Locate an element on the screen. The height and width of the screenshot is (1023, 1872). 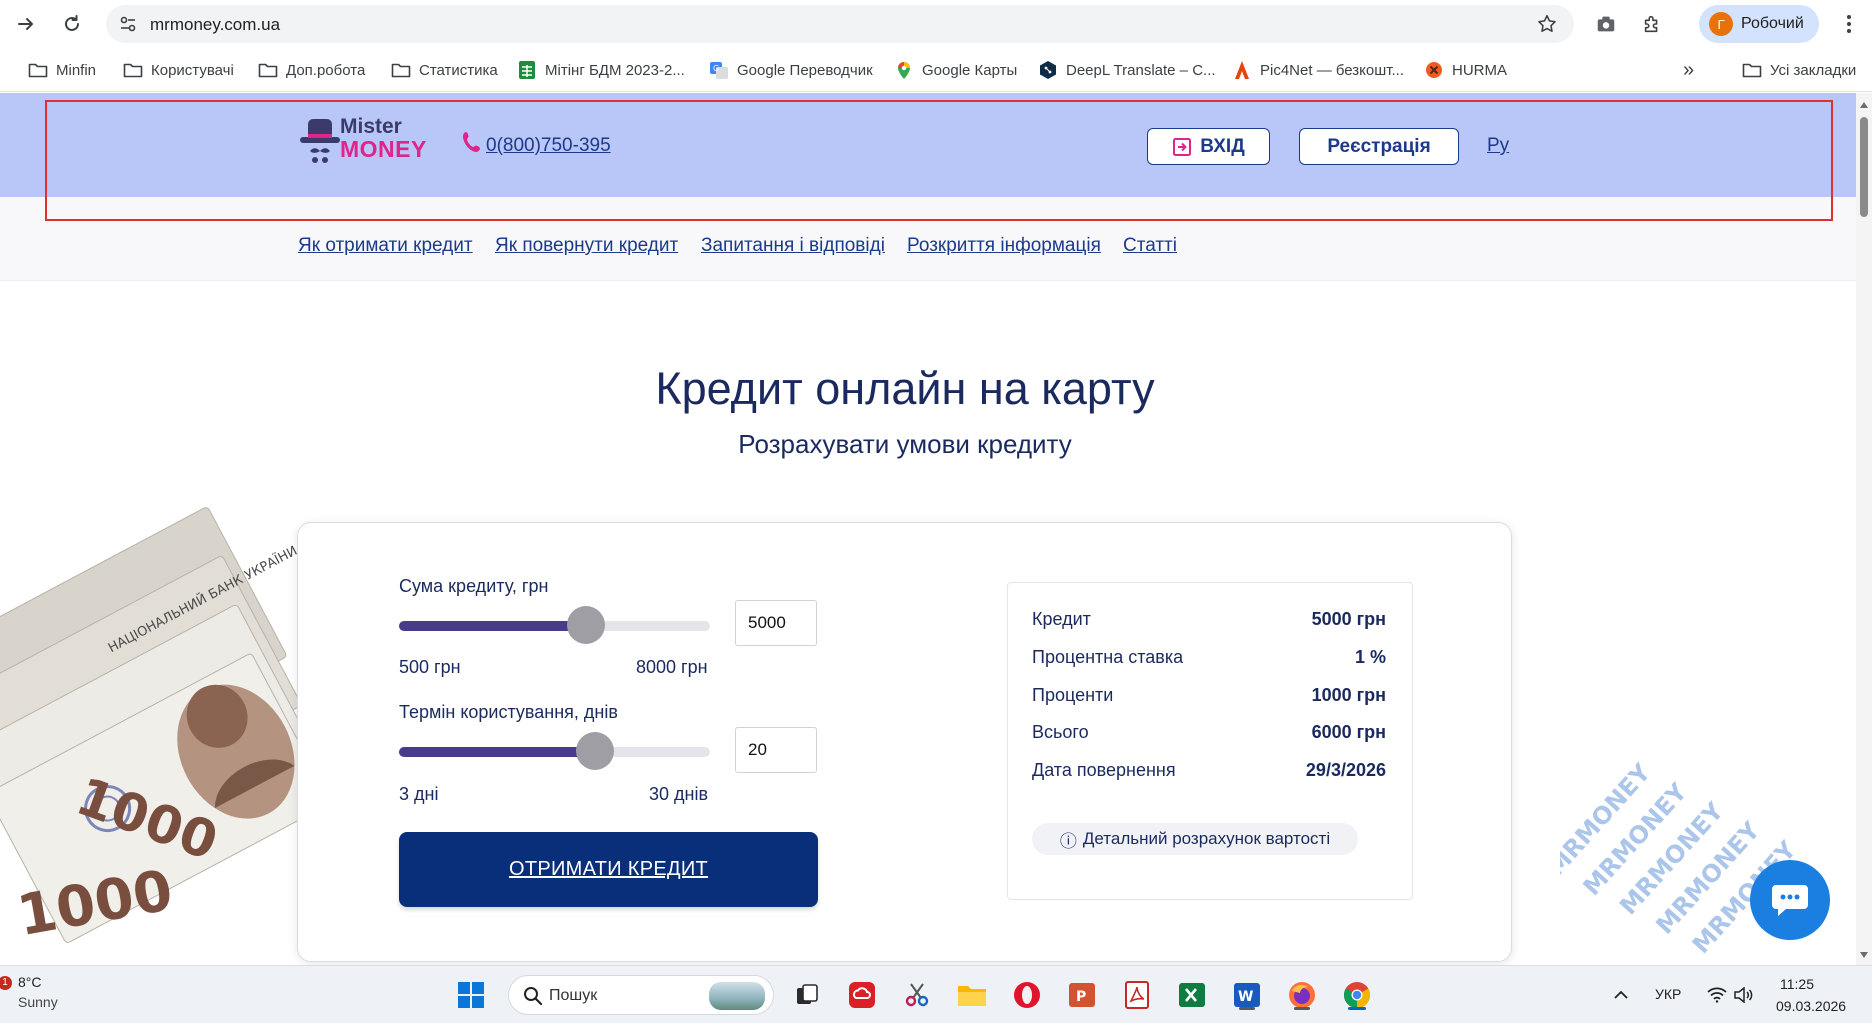
more-bookmarks-button: » is located at coordinates (1688, 70).